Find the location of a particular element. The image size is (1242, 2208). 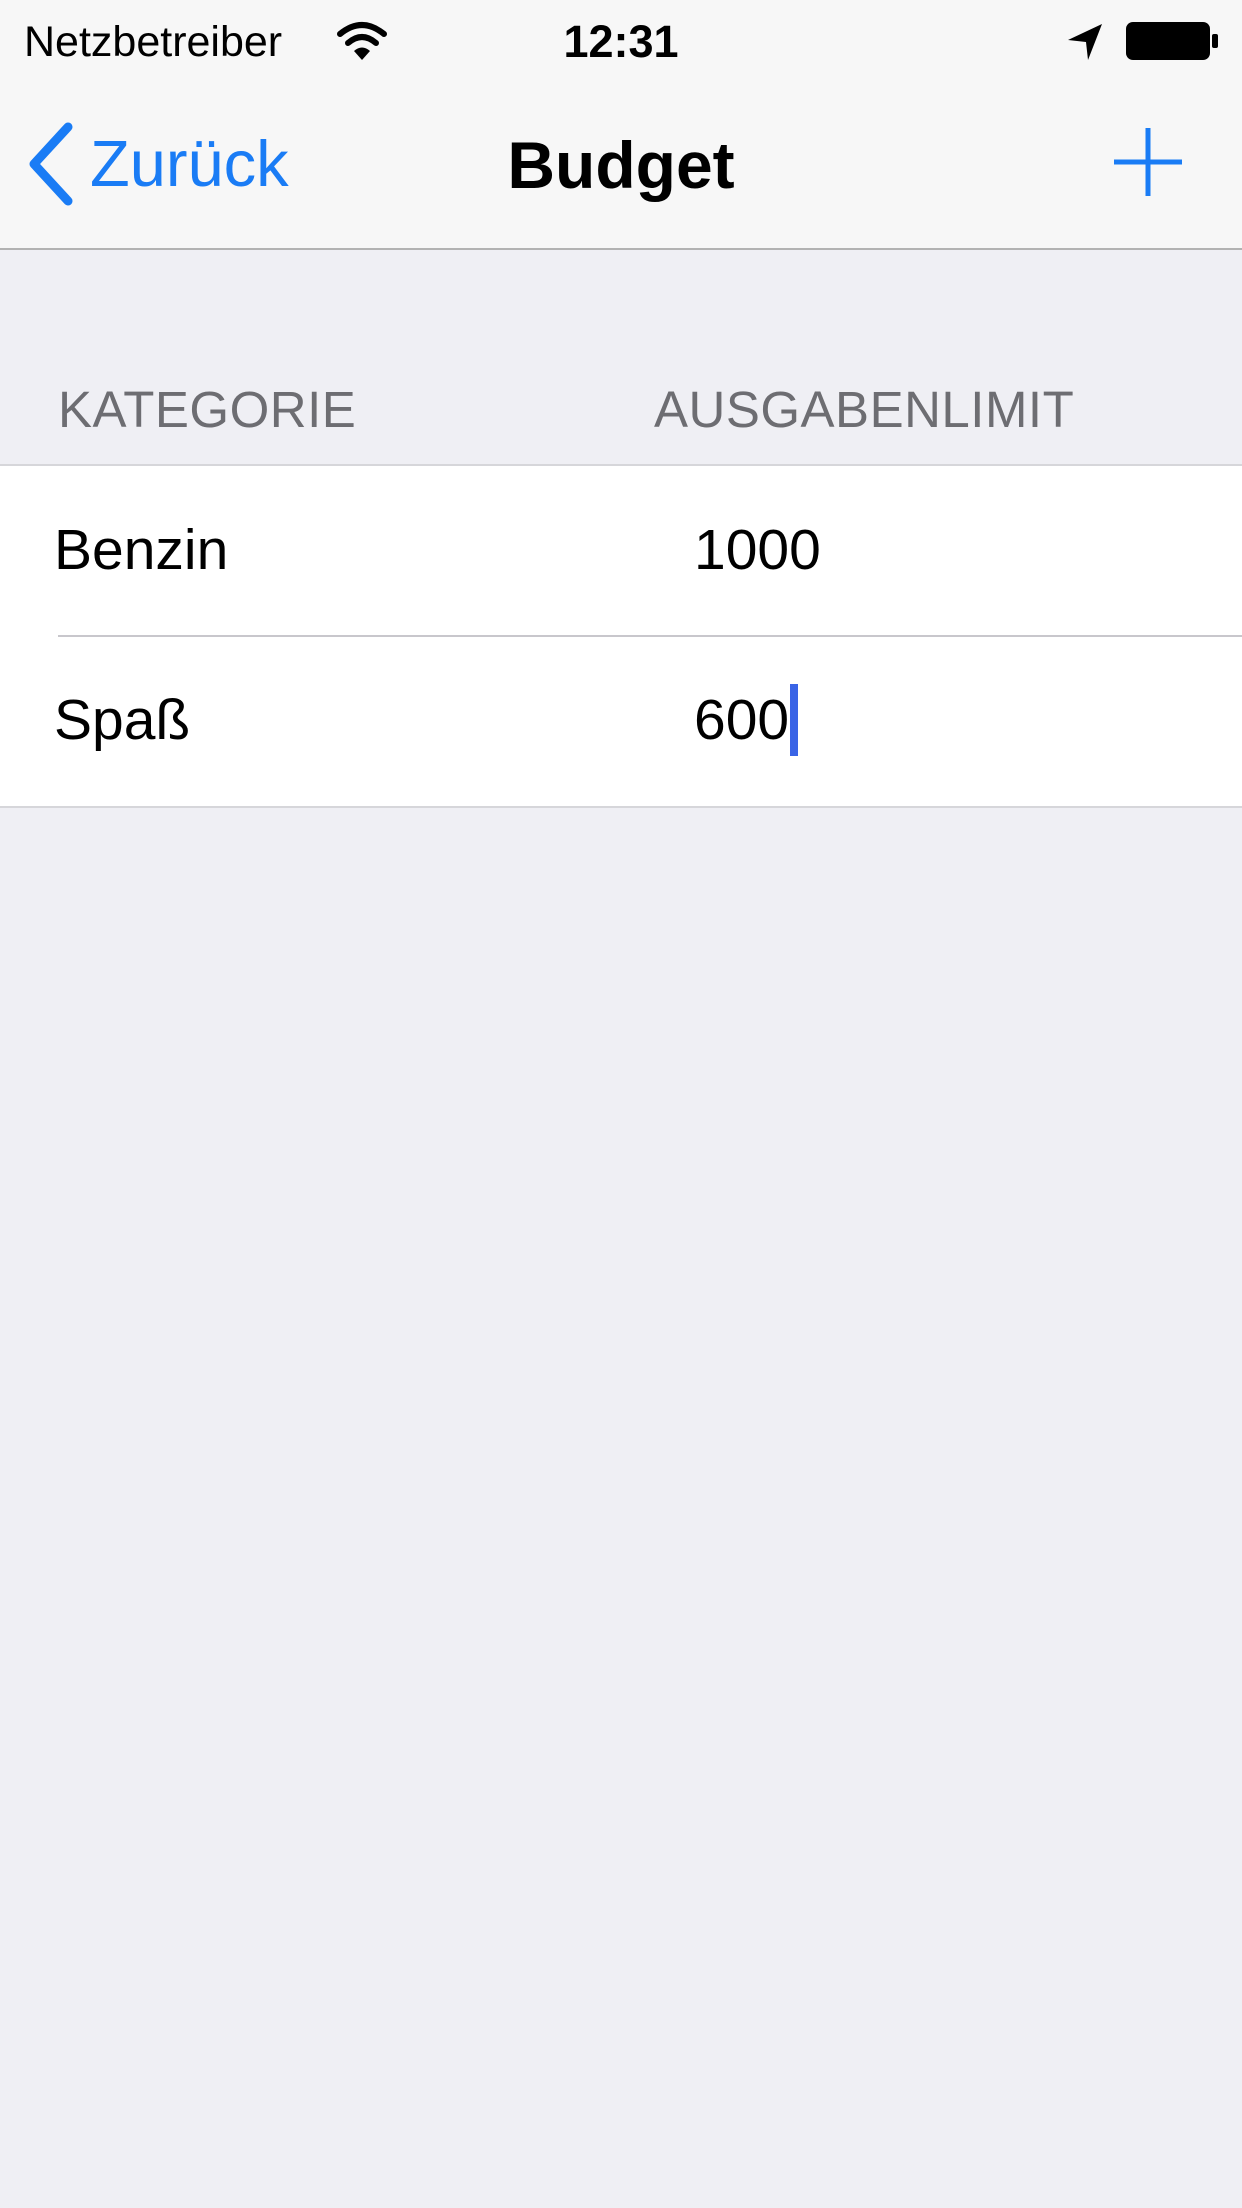

table-header: KATEGORIE AUSGABENLIMIT is located at coordinates (621, 410).